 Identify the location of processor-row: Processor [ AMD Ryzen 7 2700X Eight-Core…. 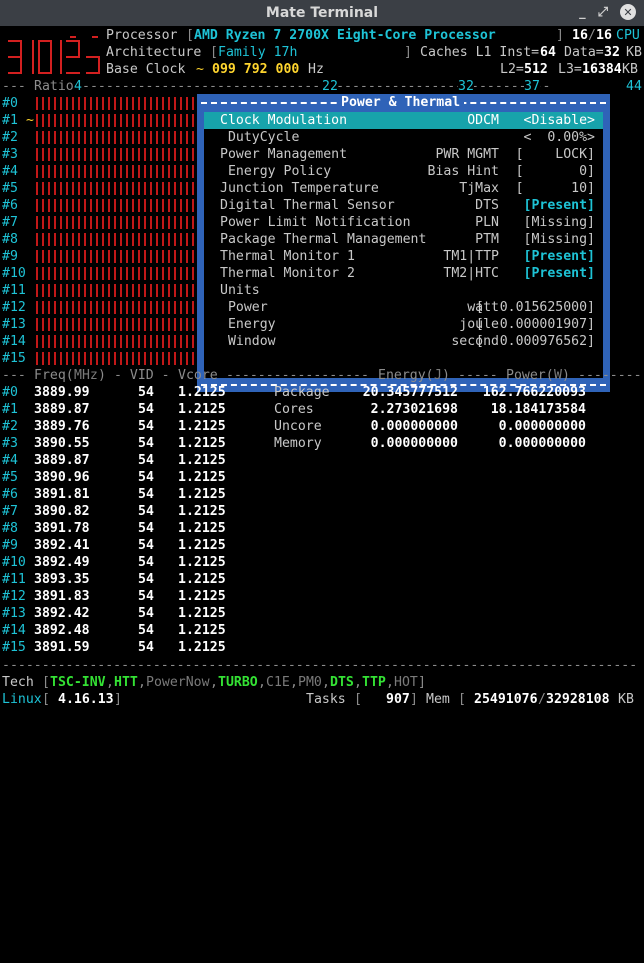
(373, 35).